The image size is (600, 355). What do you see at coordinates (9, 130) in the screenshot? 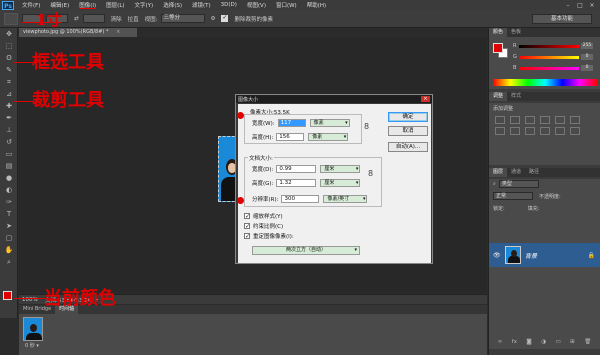
I see `clone-stamp-icon: ⊥` at bounding box center [9, 130].